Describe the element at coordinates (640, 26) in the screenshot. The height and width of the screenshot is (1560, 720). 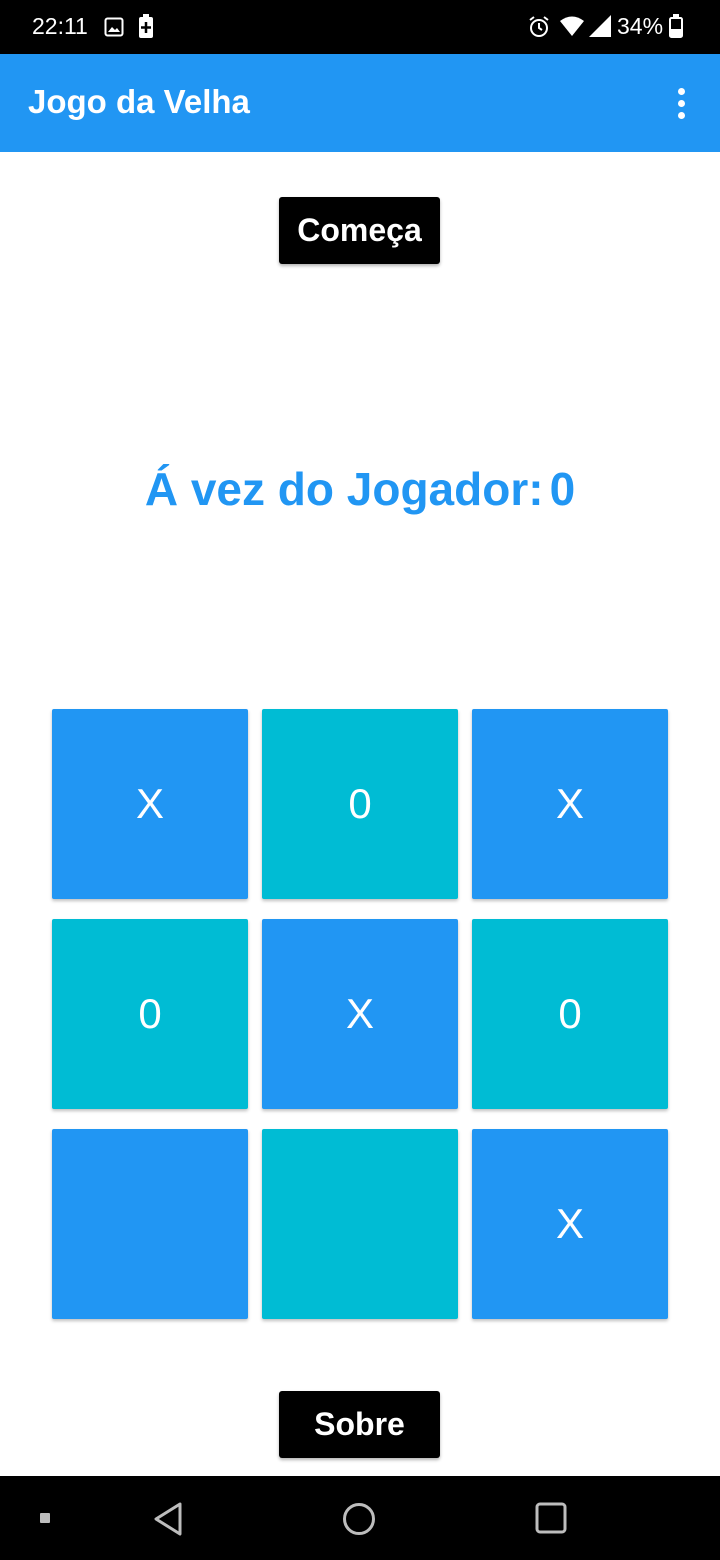
I see `battery-percentage: 34%` at that location.